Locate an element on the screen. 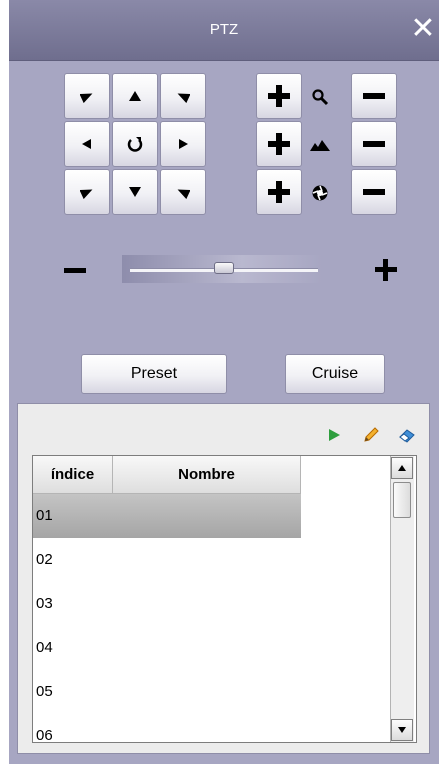 Image resolution: width=439 pixels, height=764 pixels. erase-icon is located at coordinates (407, 435).